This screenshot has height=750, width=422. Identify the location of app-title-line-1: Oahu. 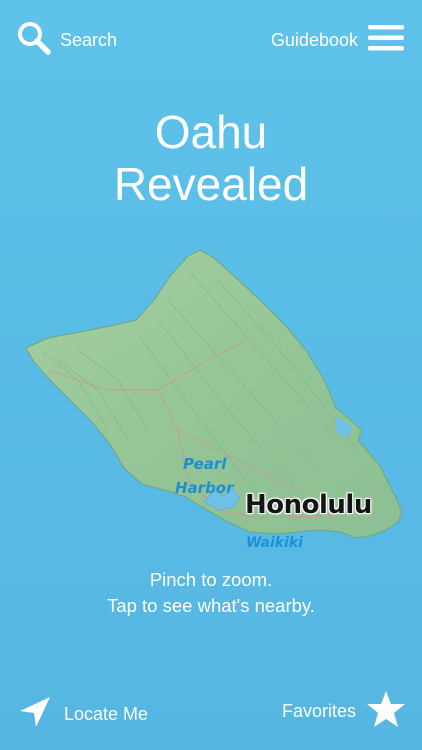
(211, 132).